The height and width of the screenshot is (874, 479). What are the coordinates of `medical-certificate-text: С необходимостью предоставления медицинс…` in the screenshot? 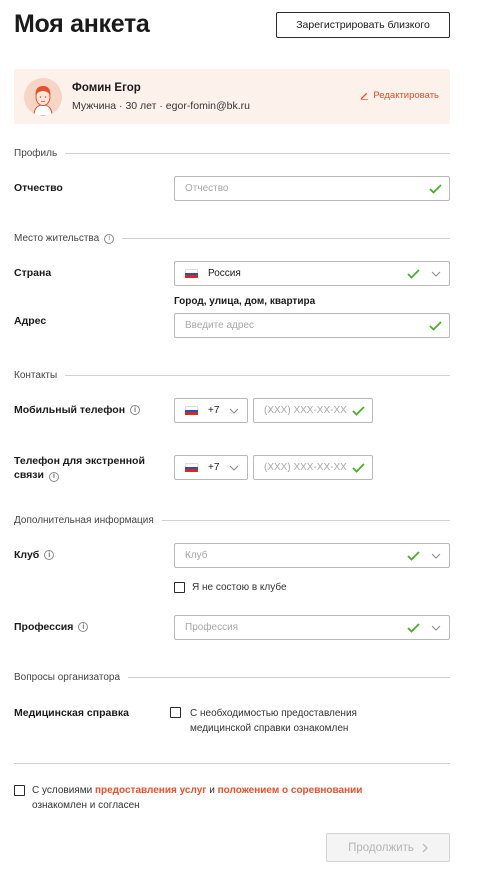 It's located at (273, 721).